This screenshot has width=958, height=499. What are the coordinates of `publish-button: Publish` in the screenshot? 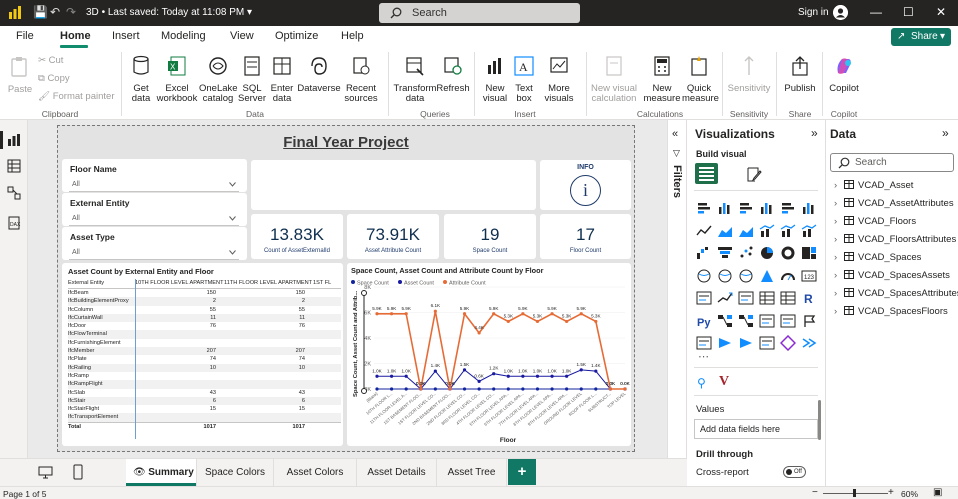 It's located at (800, 74).